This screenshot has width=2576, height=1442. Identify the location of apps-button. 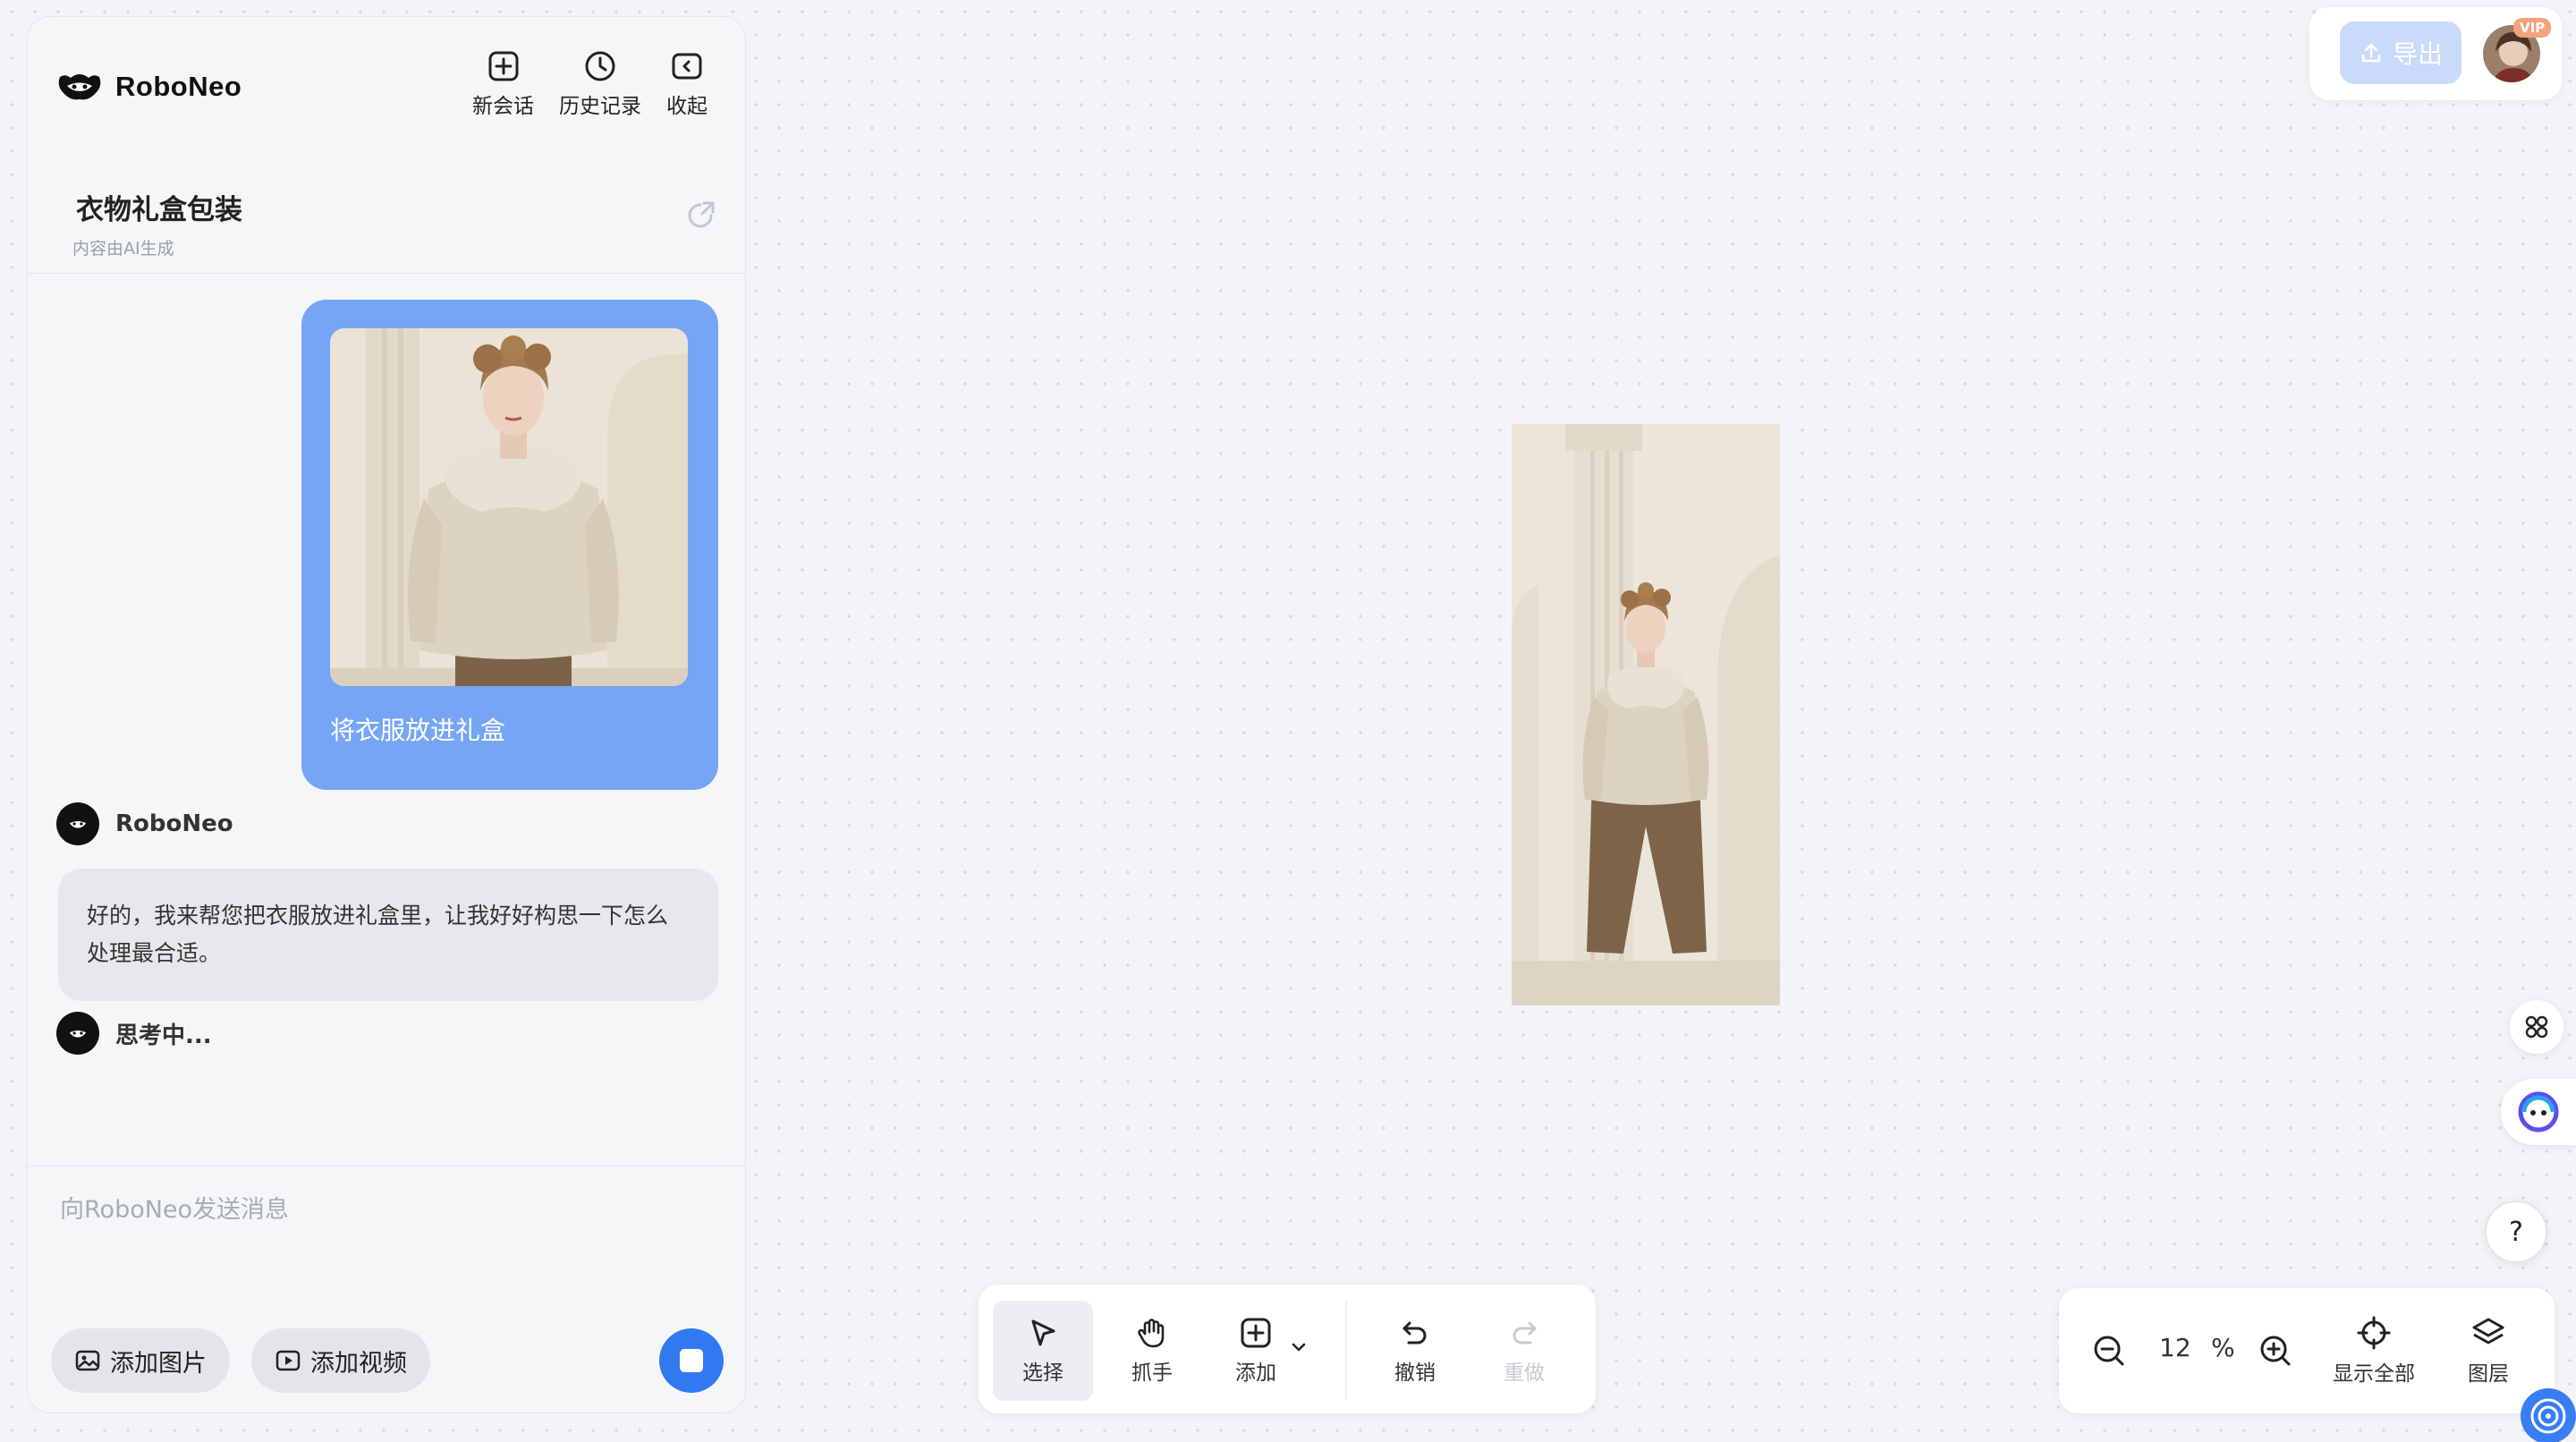
(2536, 1027).